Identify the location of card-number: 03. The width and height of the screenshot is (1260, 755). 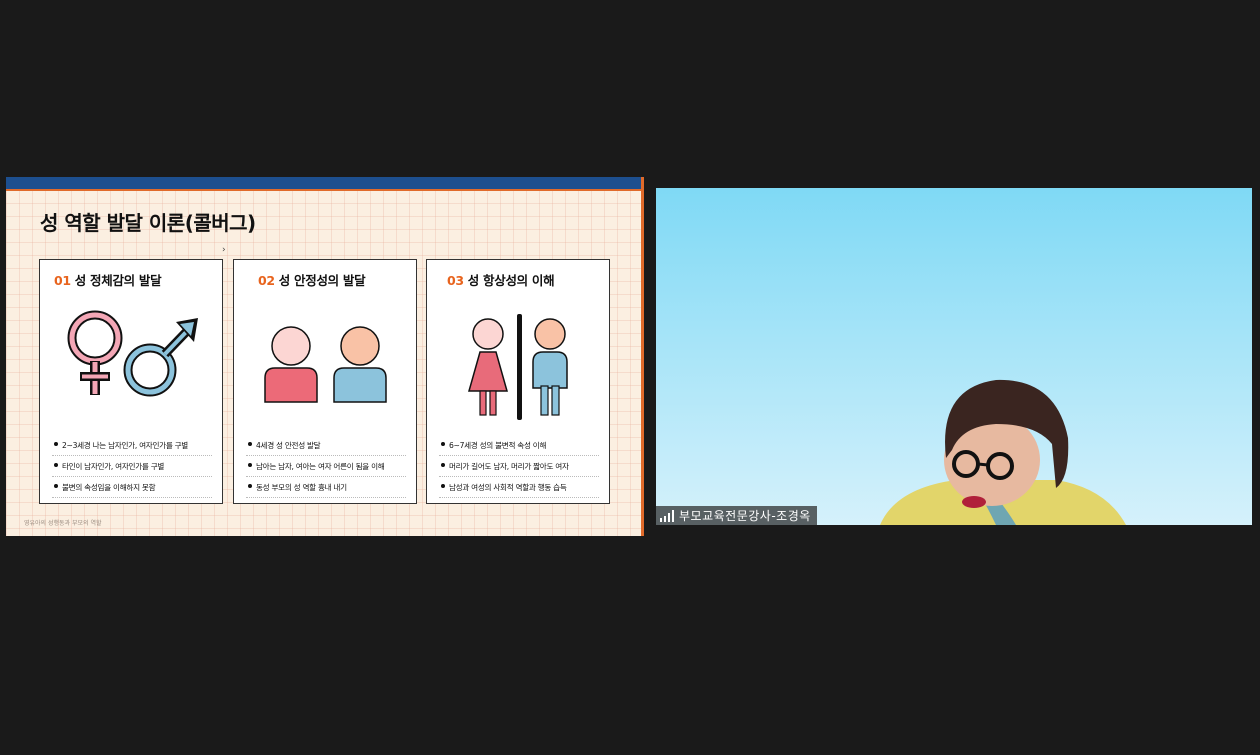
(455, 280).